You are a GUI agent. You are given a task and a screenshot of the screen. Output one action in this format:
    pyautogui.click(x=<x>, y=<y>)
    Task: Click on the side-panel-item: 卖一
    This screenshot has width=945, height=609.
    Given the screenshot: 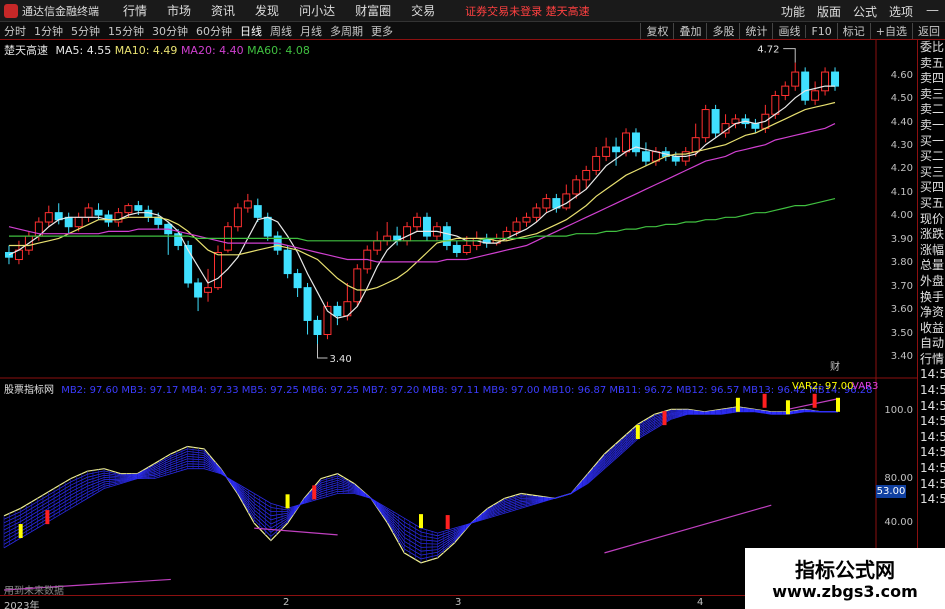 What is the action you would take?
    pyautogui.click(x=931, y=126)
    